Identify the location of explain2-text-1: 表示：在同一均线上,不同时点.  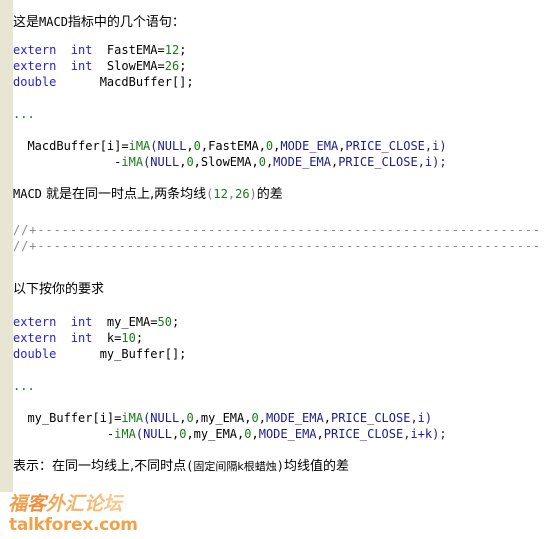
(100, 466).